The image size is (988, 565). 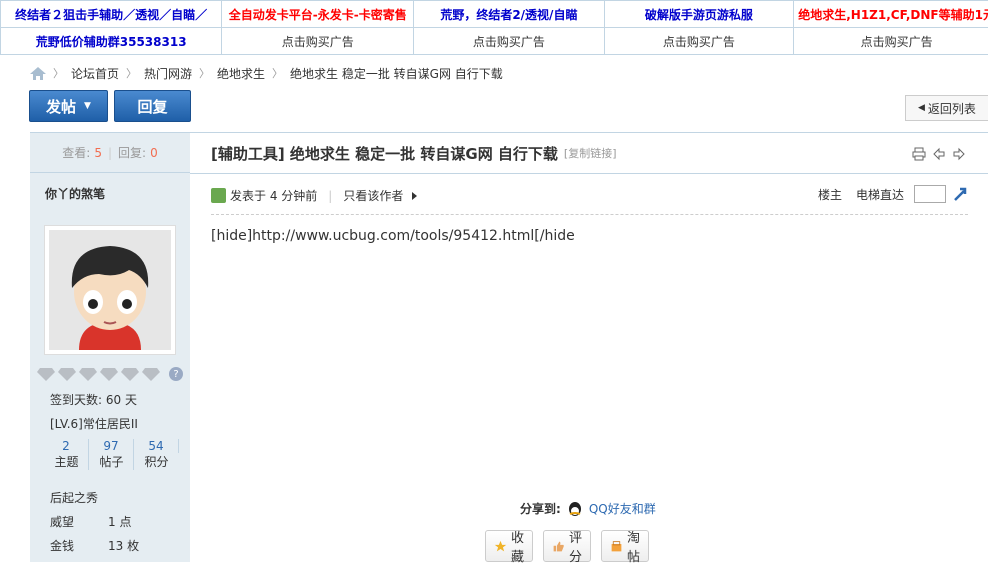 I want to click on new-post-label: 发帖, so click(x=61, y=106).